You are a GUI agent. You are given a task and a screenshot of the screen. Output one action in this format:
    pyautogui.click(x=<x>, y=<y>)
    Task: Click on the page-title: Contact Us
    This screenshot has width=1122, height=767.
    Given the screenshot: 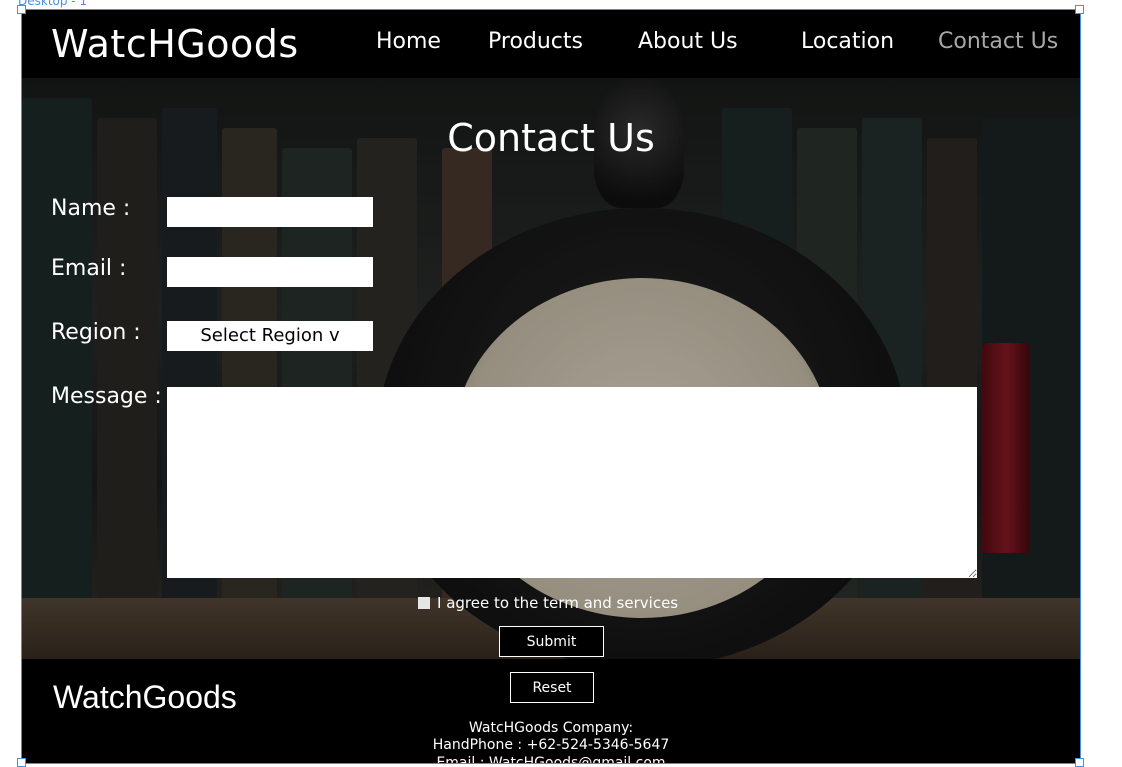 What is the action you would take?
    pyautogui.click(x=551, y=138)
    